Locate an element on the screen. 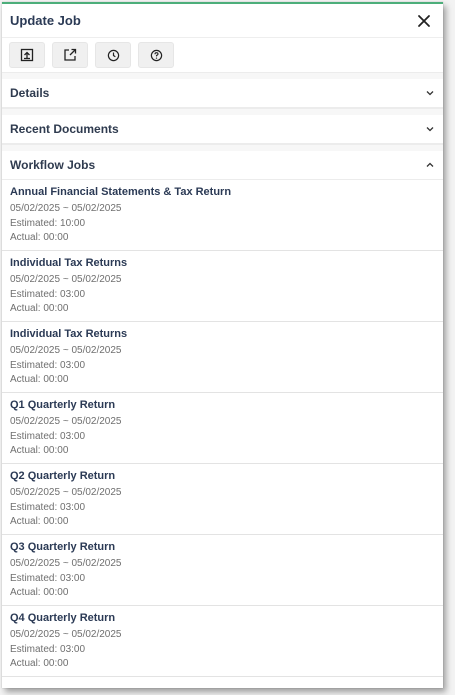 The height and width of the screenshot is (695, 455). panel-title: Update Job is located at coordinates (45, 20).